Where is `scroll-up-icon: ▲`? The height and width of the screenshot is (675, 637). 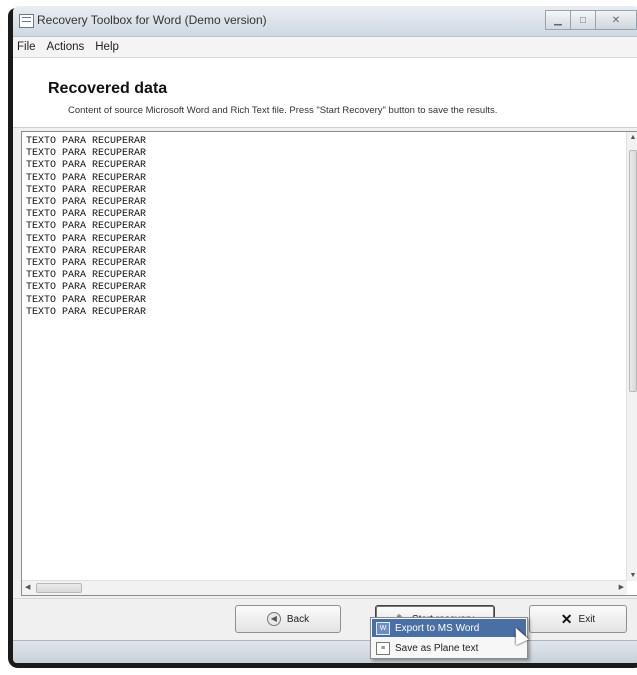
scroll-up-icon: ▲ is located at coordinates (632, 137).